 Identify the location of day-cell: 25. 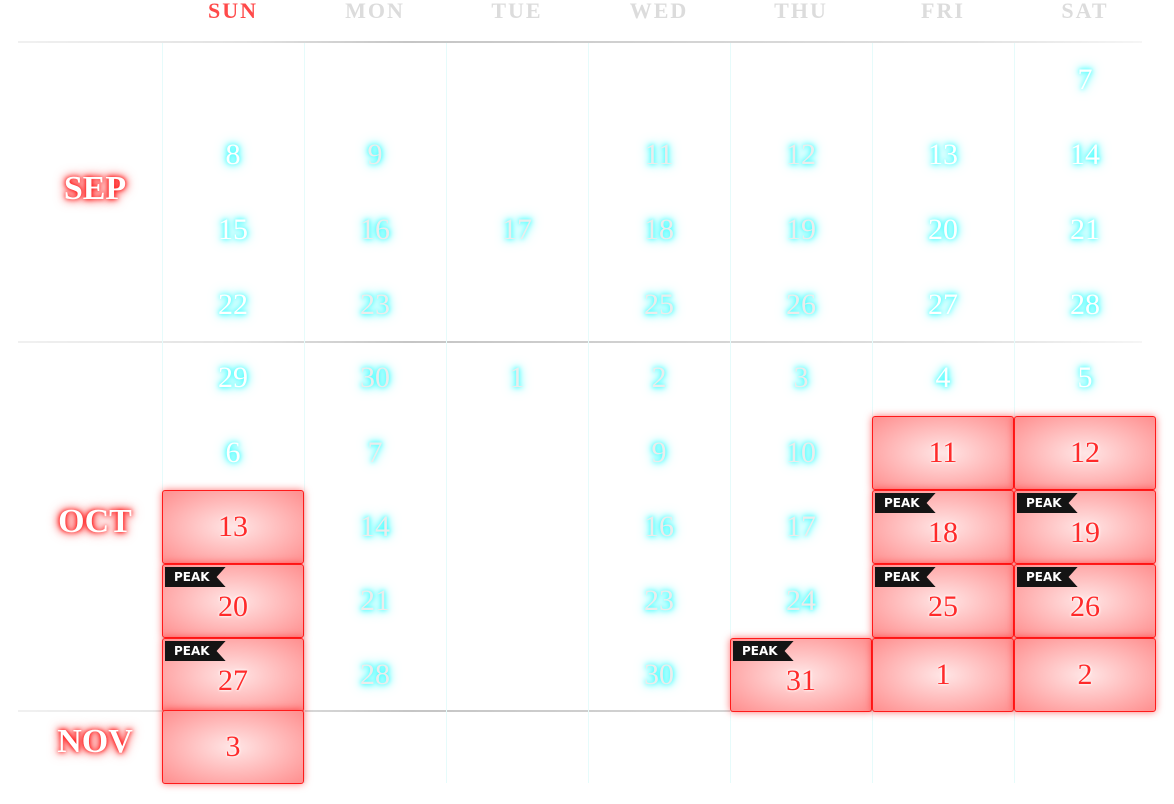
(659, 305).